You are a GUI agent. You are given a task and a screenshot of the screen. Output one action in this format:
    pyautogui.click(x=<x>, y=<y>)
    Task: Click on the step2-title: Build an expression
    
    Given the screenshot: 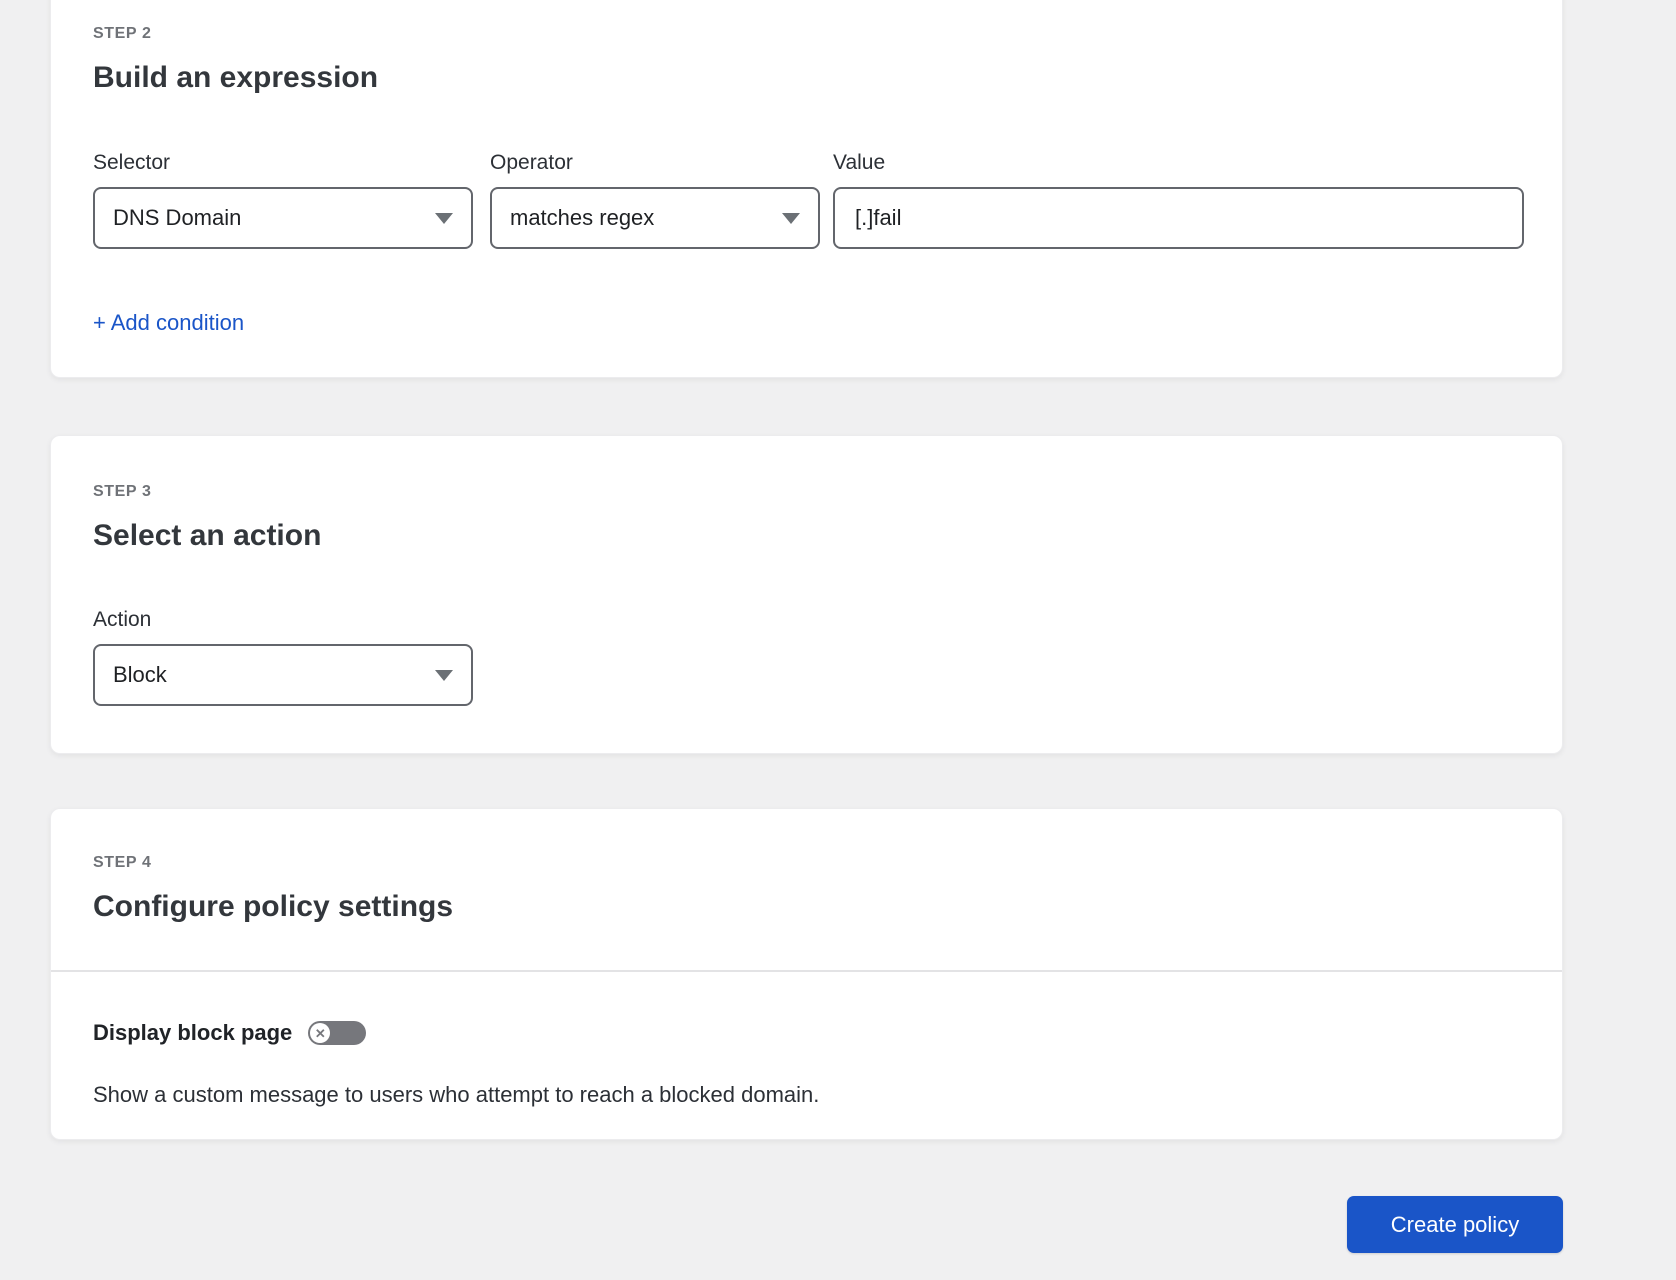 What is the action you would take?
    pyautogui.click(x=236, y=77)
    